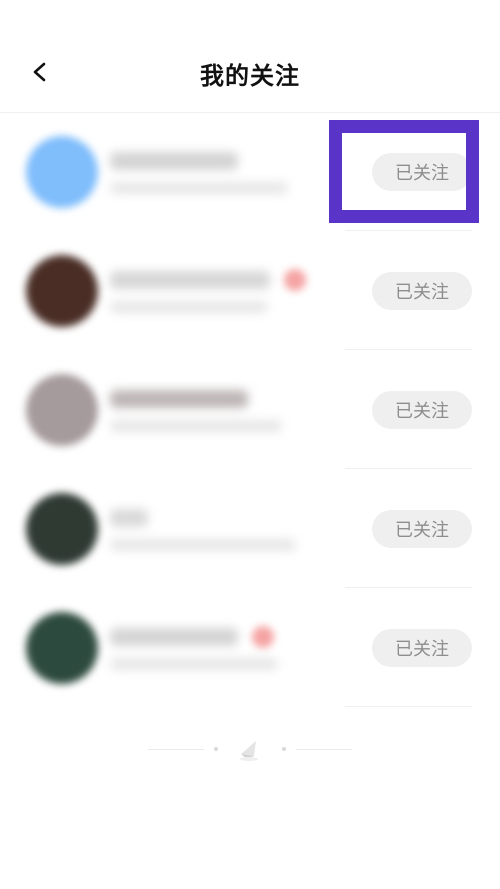  What do you see at coordinates (408, 706) in the screenshot?
I see `row-divider` at bounding box center [408, 706].